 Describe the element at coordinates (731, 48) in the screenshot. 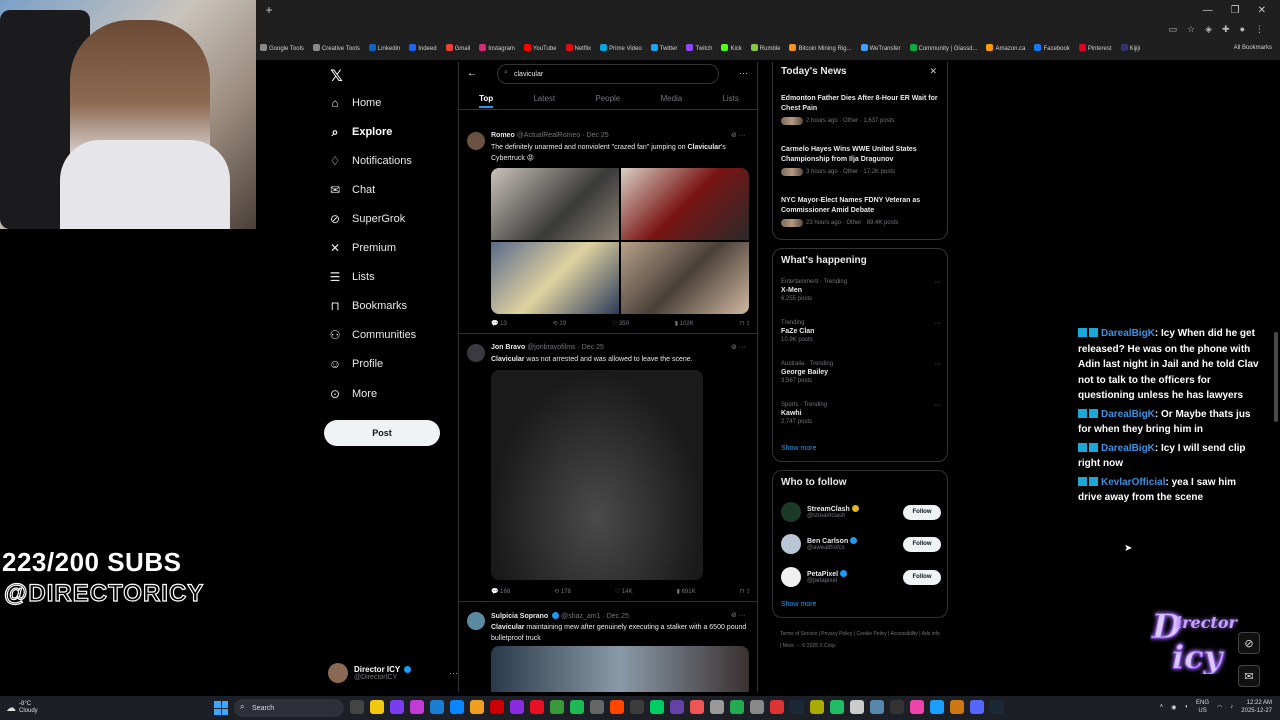

I see `bookmark-item: Kick` at that location.